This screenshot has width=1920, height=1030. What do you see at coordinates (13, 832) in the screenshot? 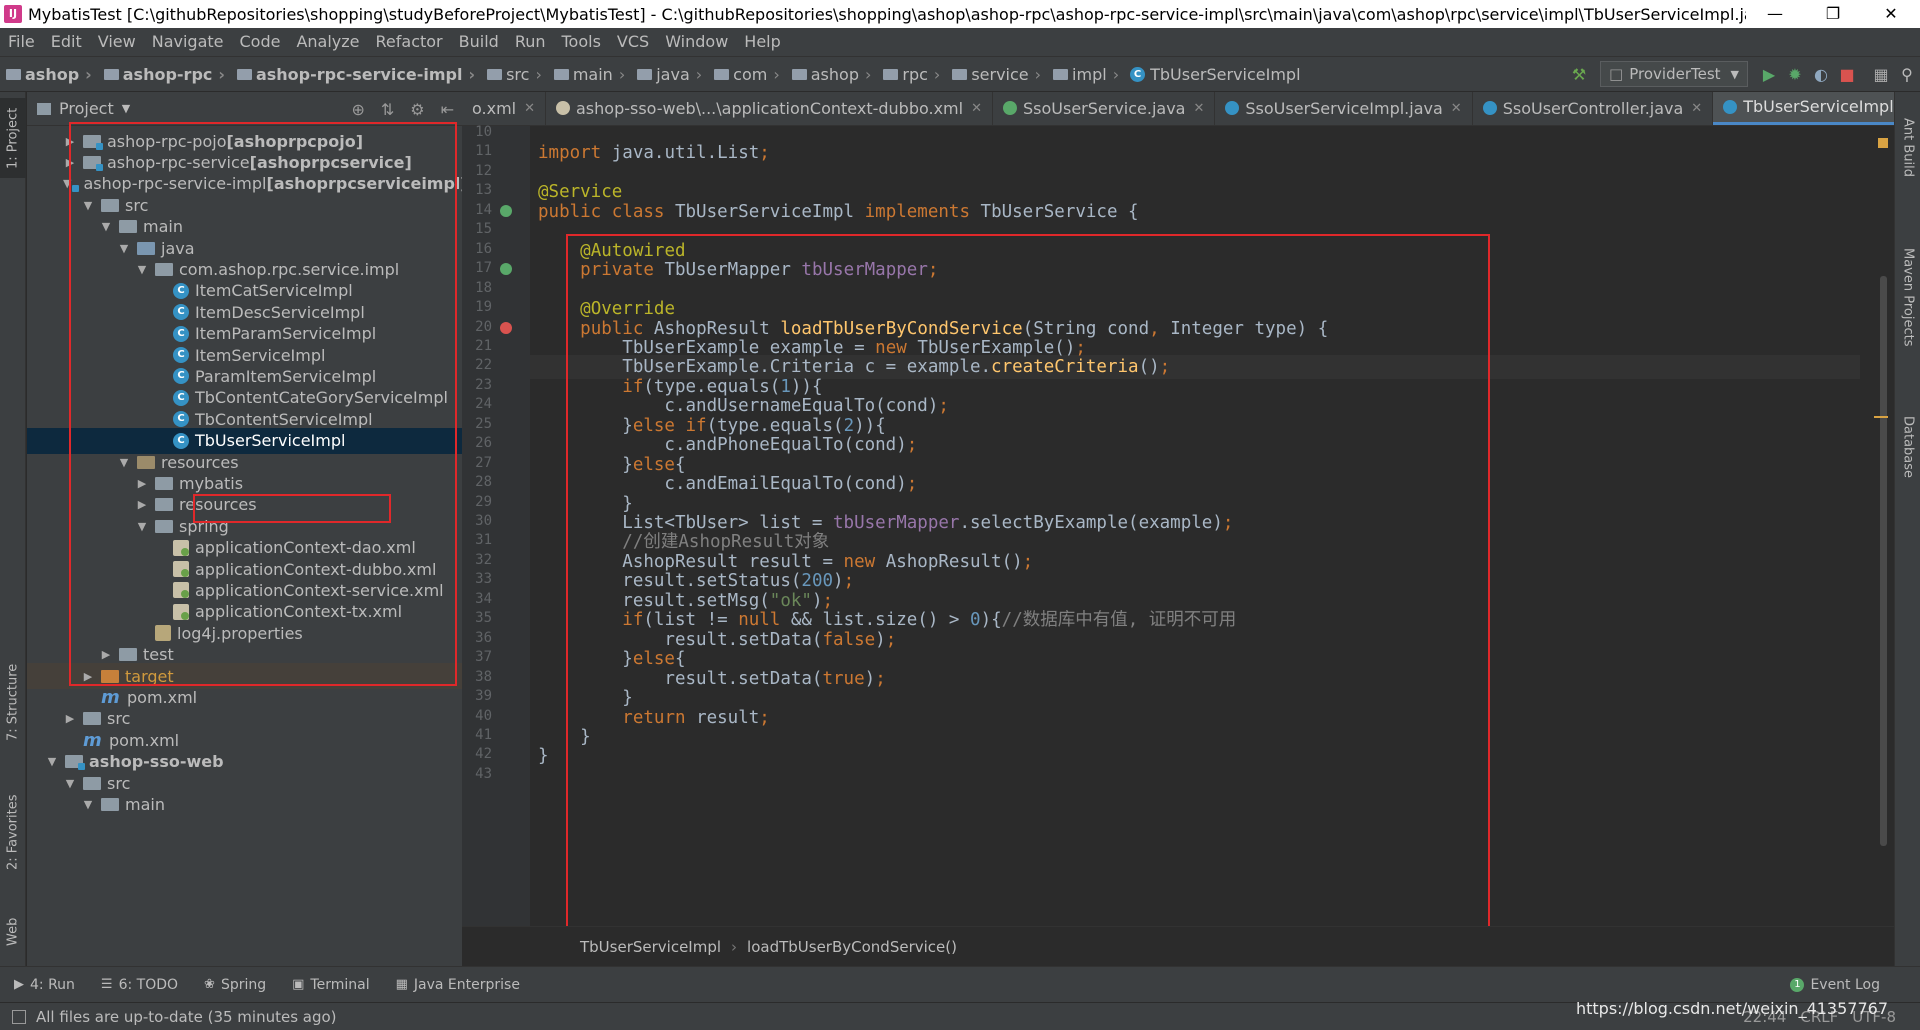
I see `tool-tab-favorites: 2: Favorites` at bounding box center [13, 832].